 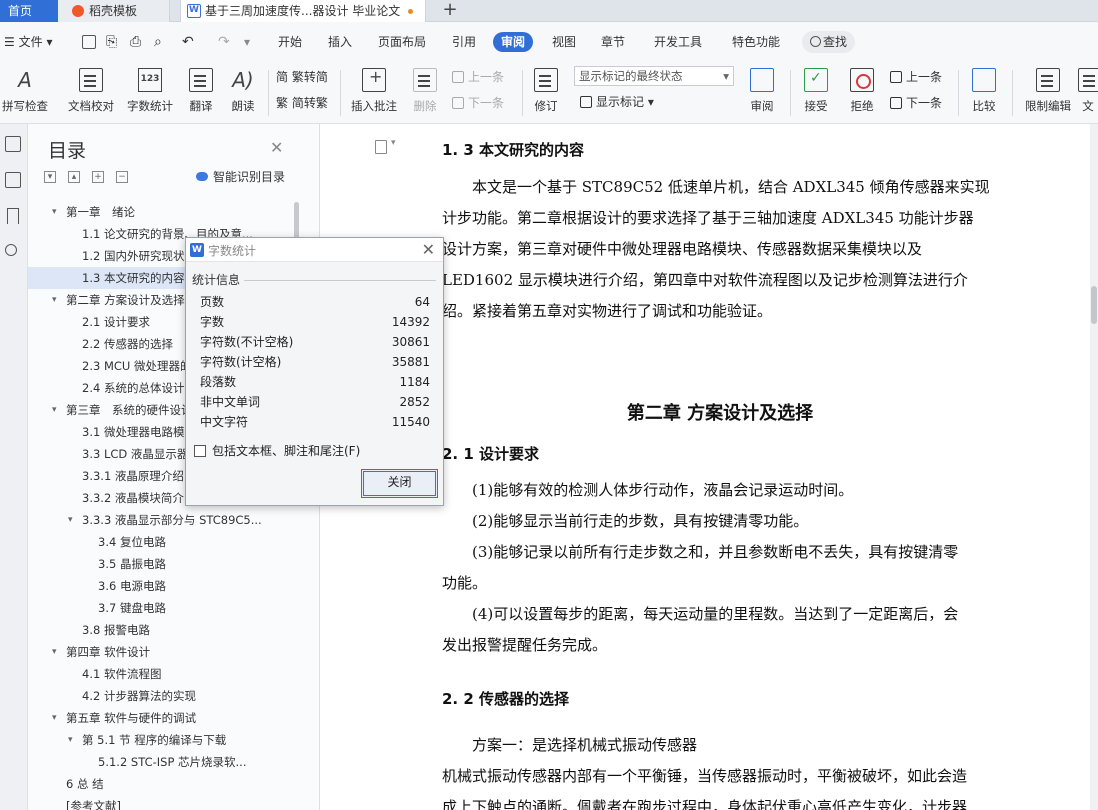 What do you see at coordinates (678, 42) in the screenshot?
I see `menu-developer: 开发工具` at bounding box center [678, 42].